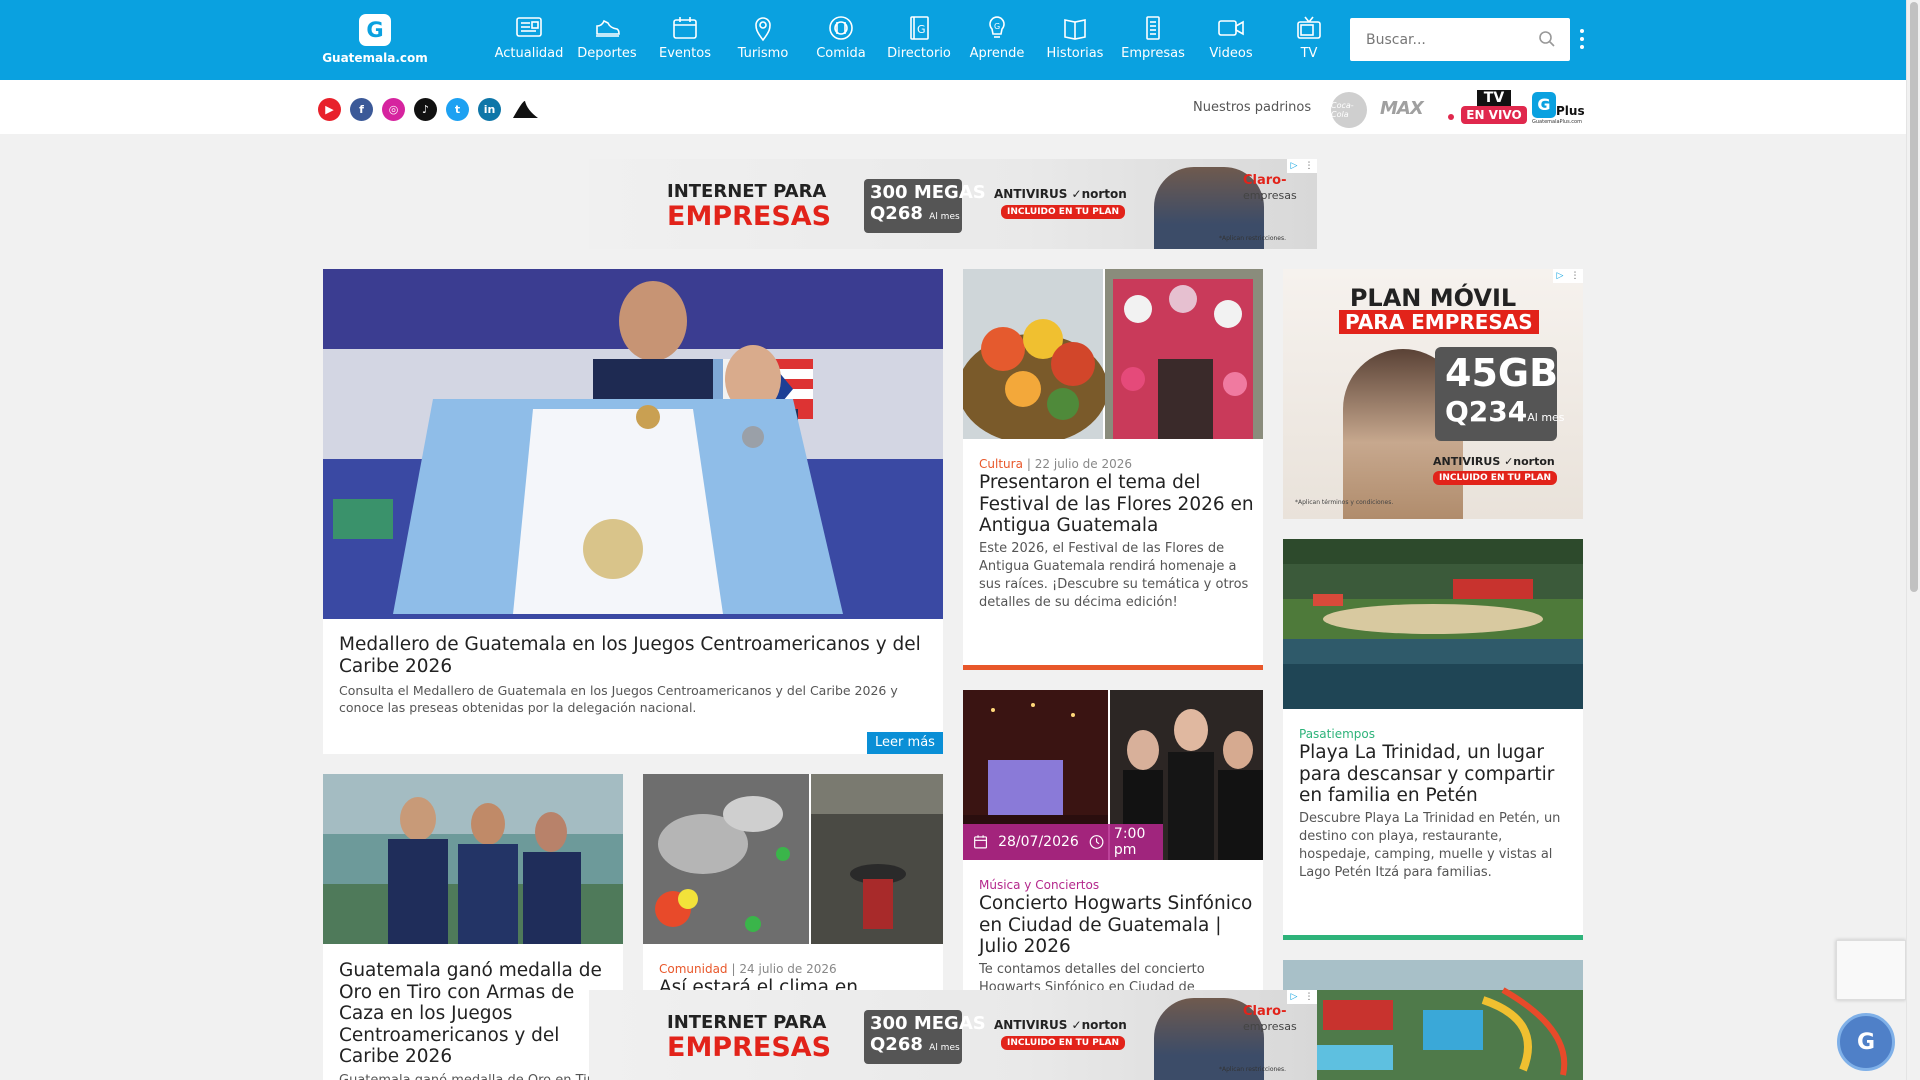 The image size is (1920, 1080). What do you see at coordinates (1039, 885) in the screenshot?
I see `event-category: Música y Conciertos` at bounding box center [1039, 885].